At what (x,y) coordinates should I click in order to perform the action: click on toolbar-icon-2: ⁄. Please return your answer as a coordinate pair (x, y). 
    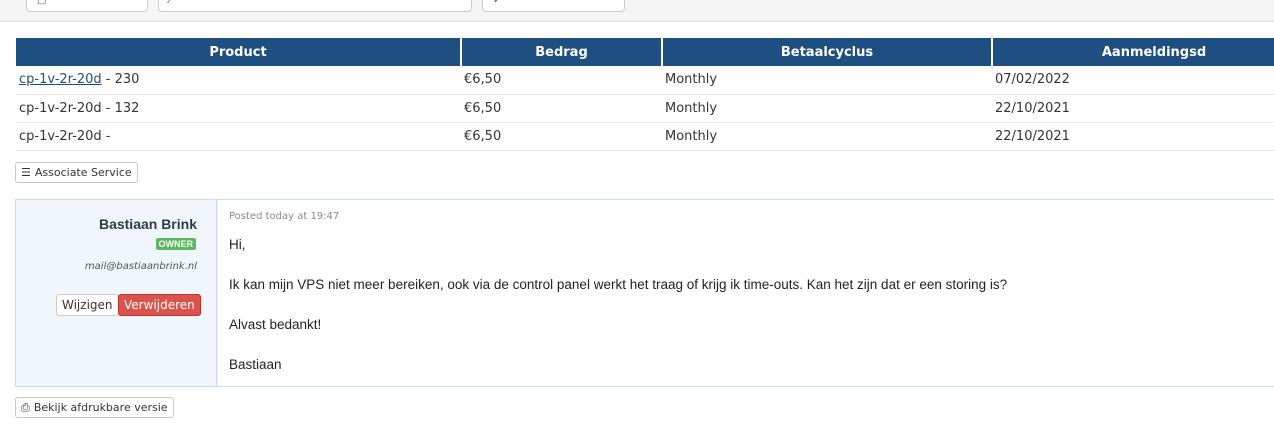
    Looking at the image, I should click on (170, 3).